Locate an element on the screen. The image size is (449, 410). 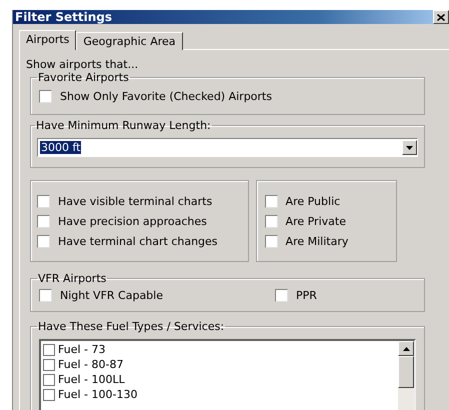
scroll-bar is located at coordinates (406, 375).